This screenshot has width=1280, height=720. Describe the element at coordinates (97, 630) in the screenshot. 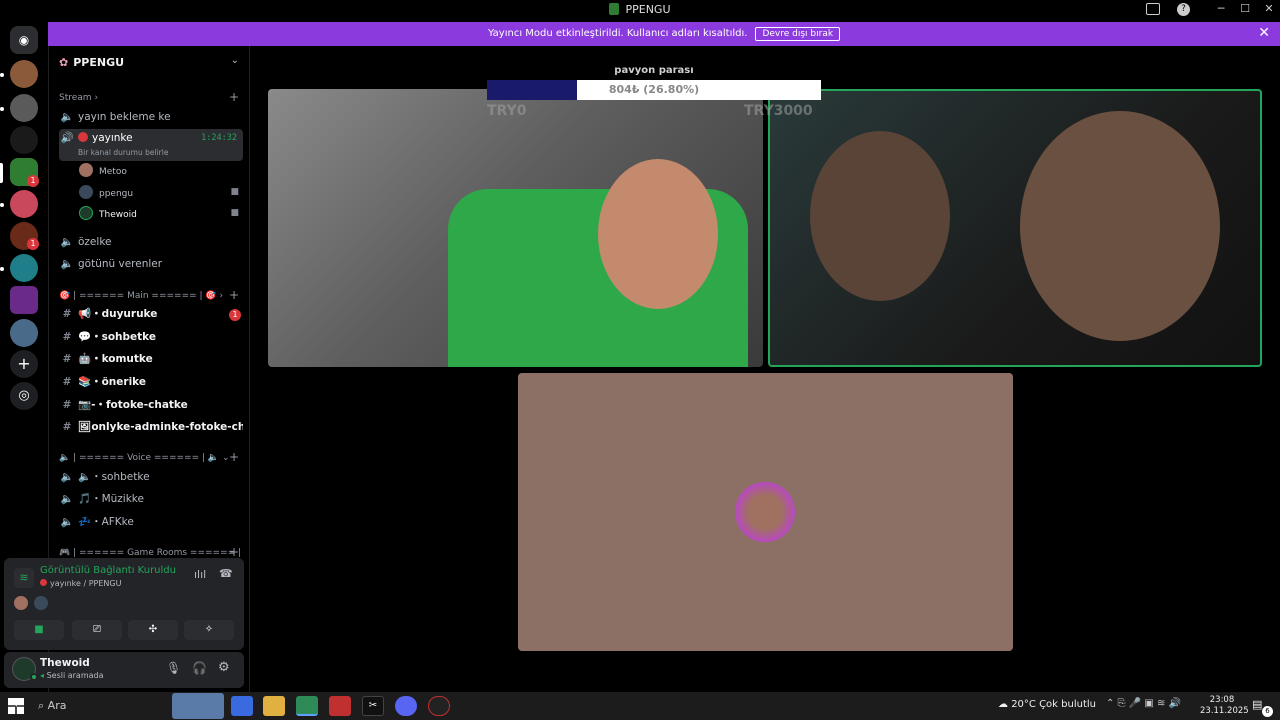

I see `screen-share-button: ⎚` at that location.